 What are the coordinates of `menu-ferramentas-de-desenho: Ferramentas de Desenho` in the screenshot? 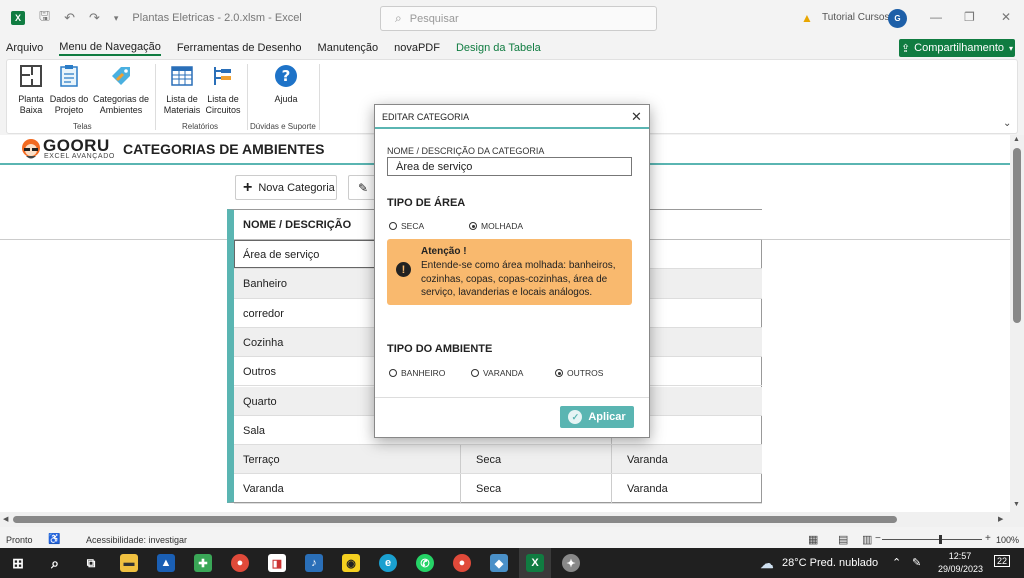 It's located at (239, 48).